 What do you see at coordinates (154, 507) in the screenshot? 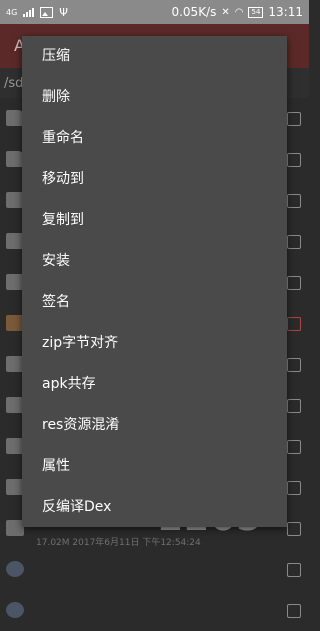
I see `menu-item: 反编译Dex` at bounding box center [154, 507].